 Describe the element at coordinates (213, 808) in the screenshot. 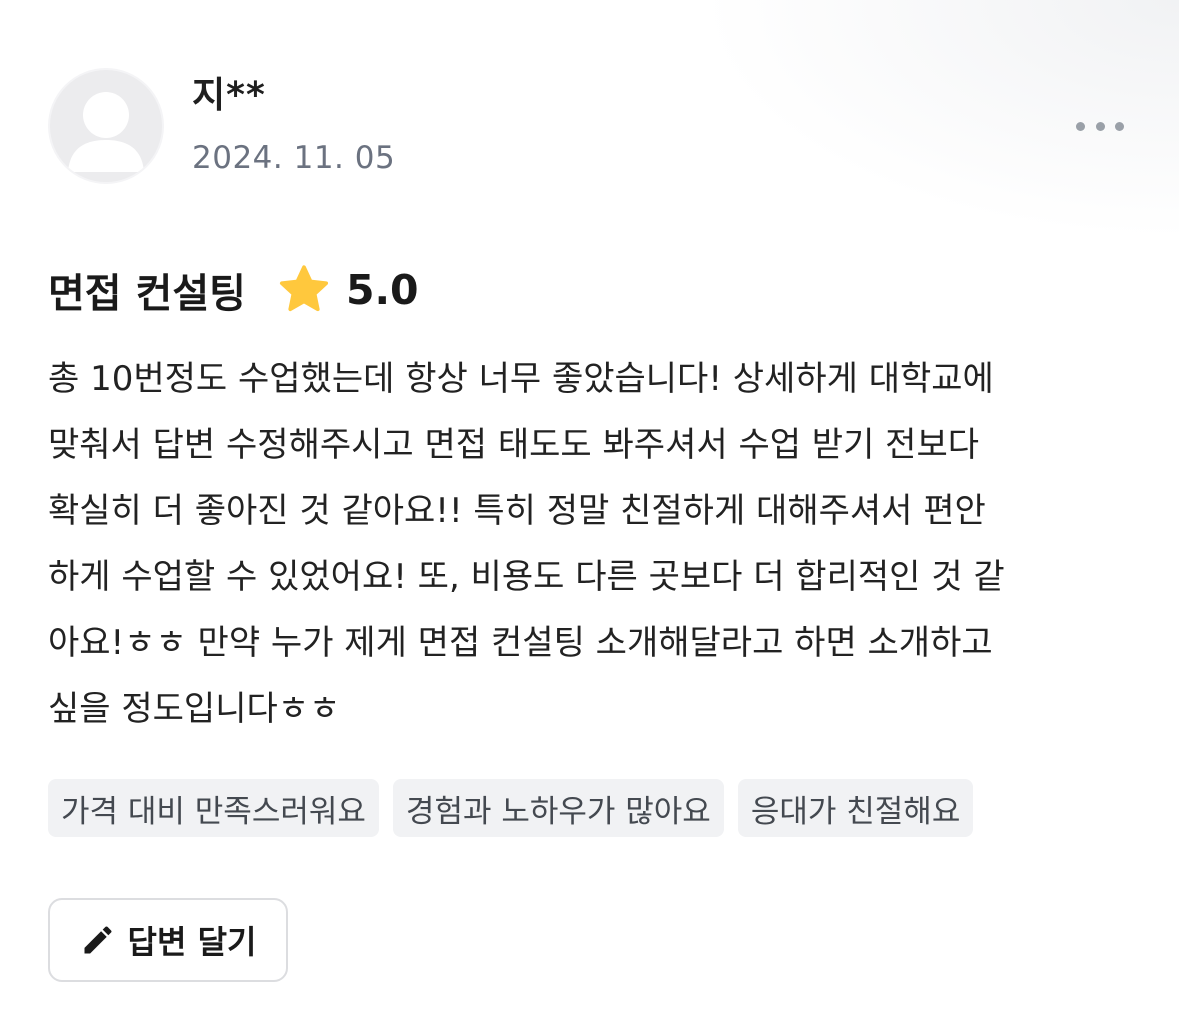

I see `review-tag: 가격 대비 만족스러워요` at that location.